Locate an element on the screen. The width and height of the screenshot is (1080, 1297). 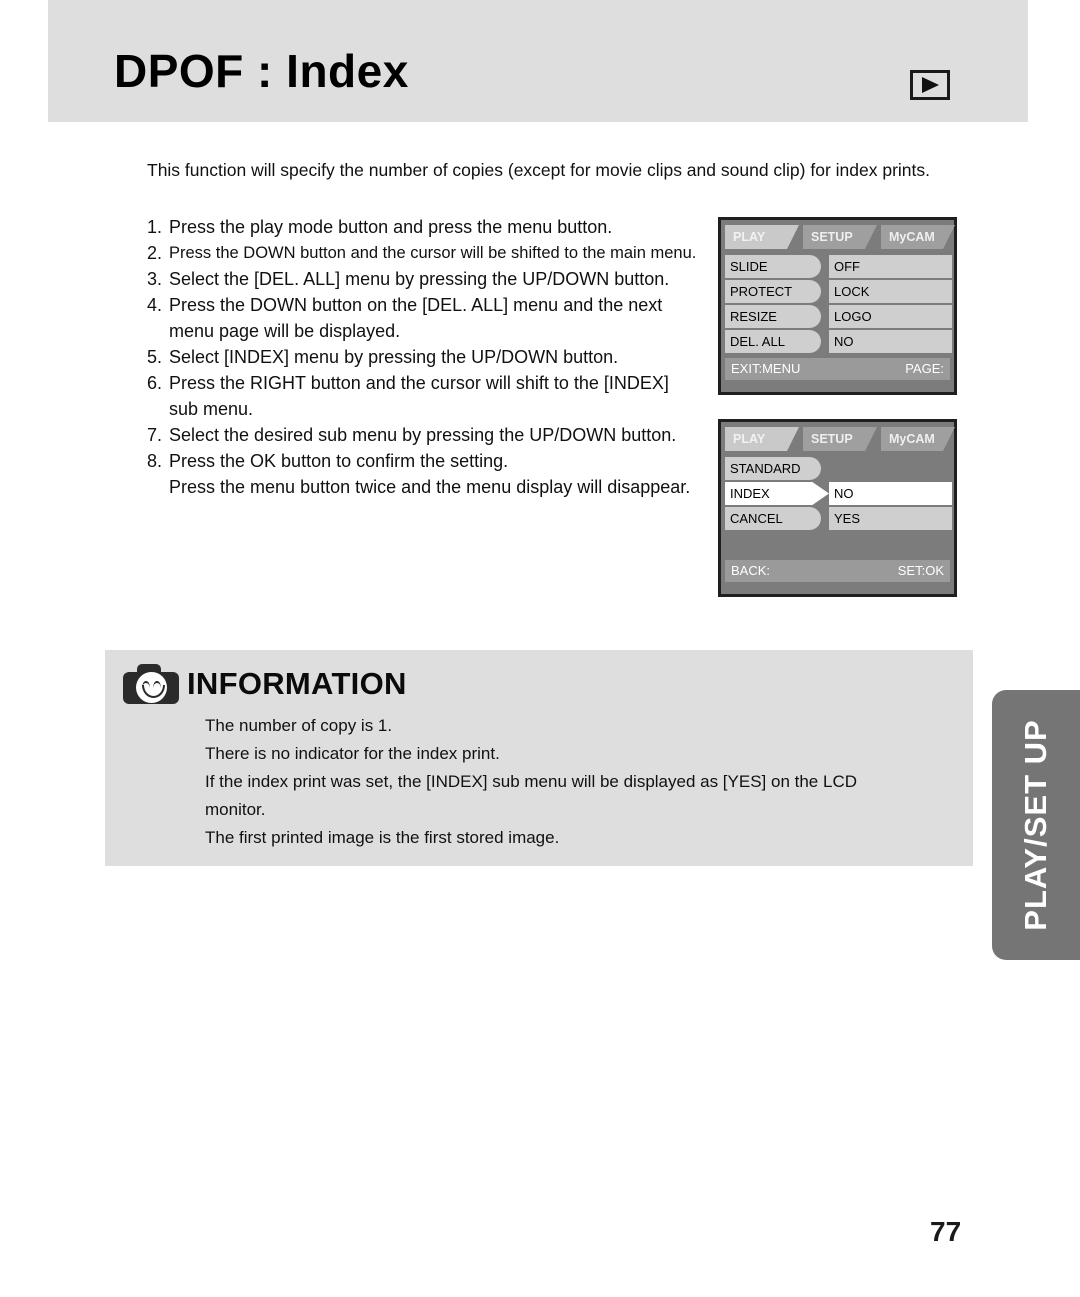
lcd-menu-row: CANCEL YES is located at coordinates (837, 518).